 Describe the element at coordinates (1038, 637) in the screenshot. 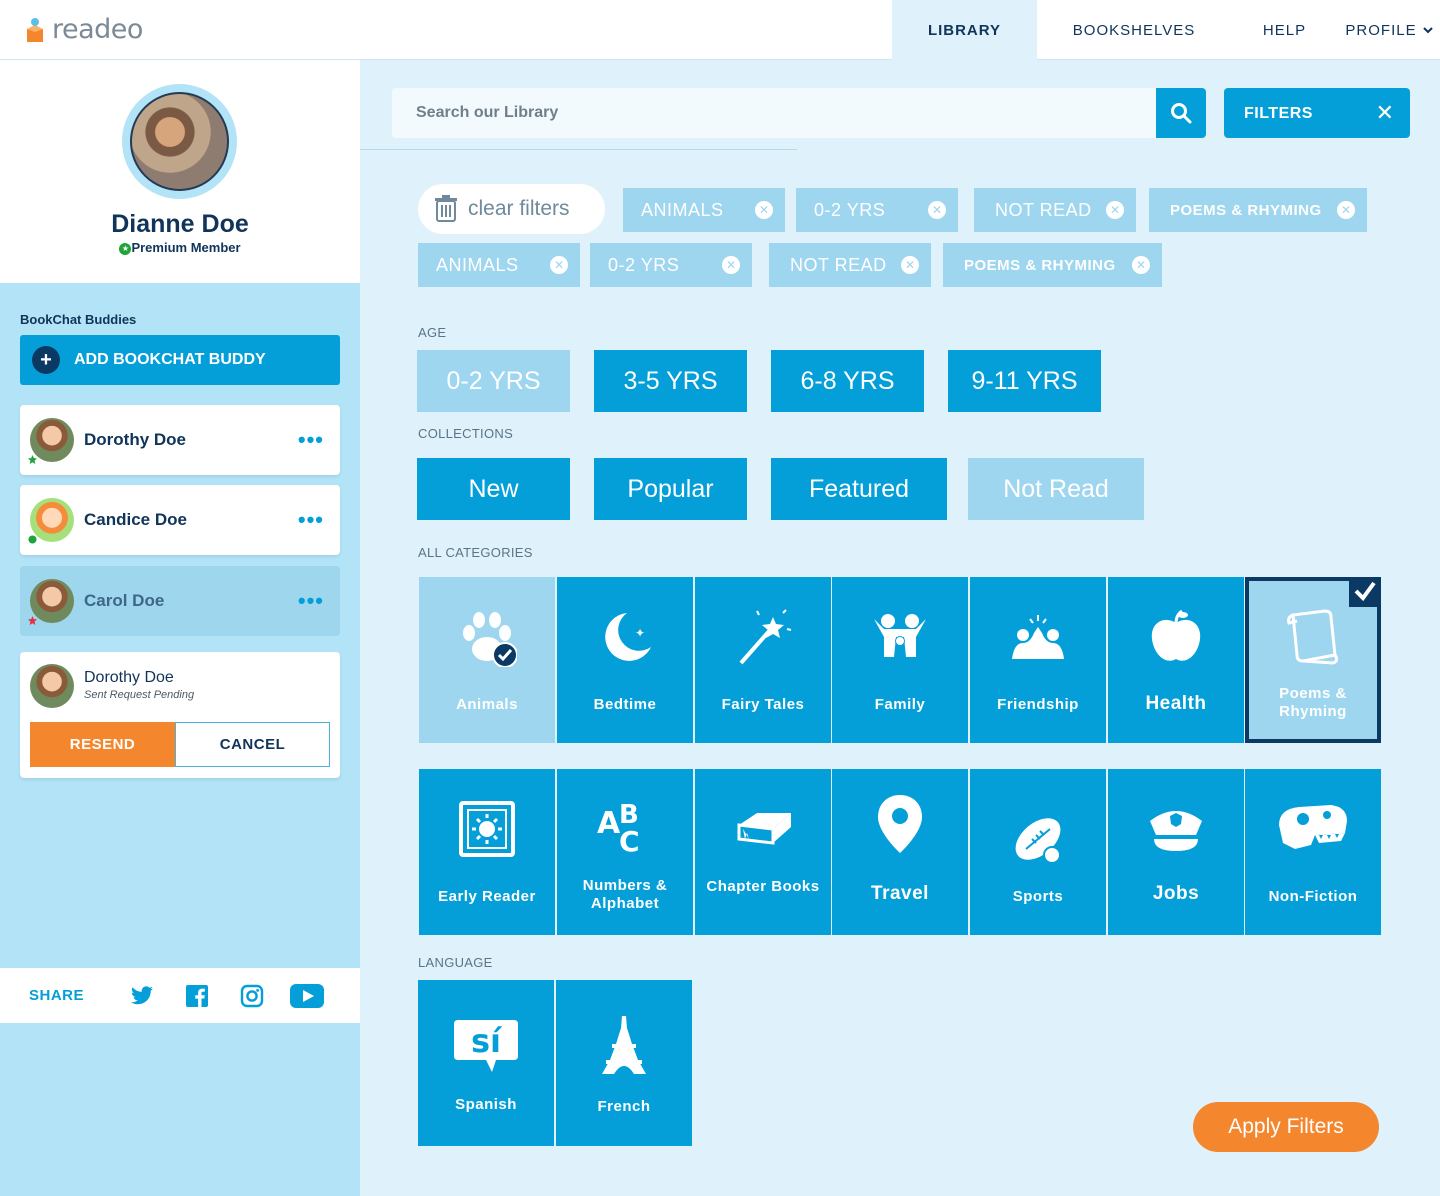

I see `high-five-icon` at that location.